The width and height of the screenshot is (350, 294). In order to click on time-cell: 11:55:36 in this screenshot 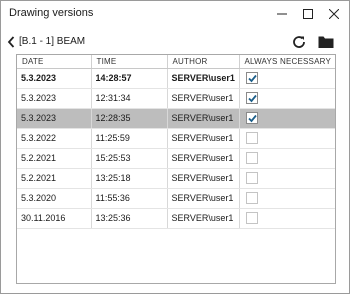, I will do `click(129, 198)`.